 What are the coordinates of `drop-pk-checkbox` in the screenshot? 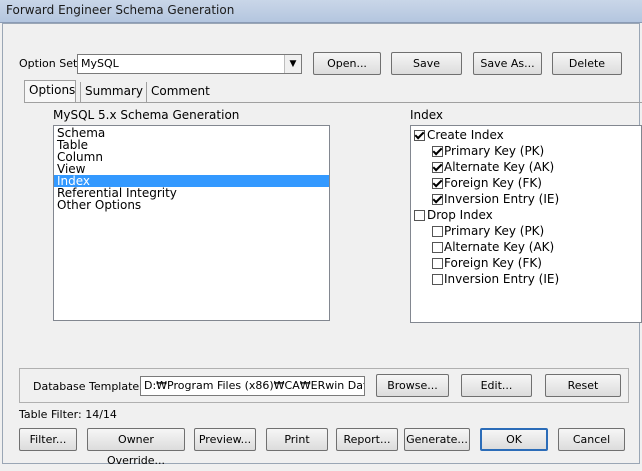 It's located at (437, 231).